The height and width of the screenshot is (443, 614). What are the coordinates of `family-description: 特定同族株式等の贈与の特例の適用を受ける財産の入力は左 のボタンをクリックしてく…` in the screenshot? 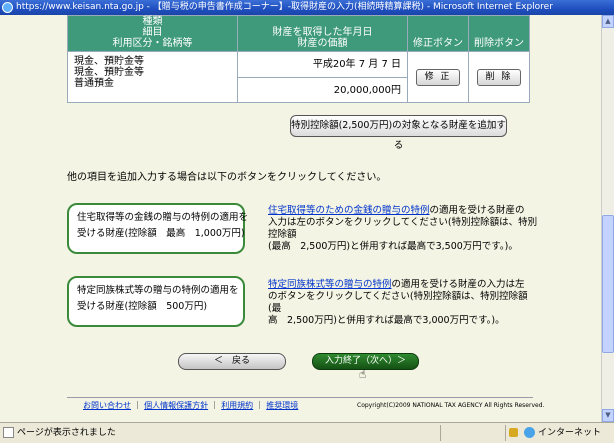 It's located at (404, 303).